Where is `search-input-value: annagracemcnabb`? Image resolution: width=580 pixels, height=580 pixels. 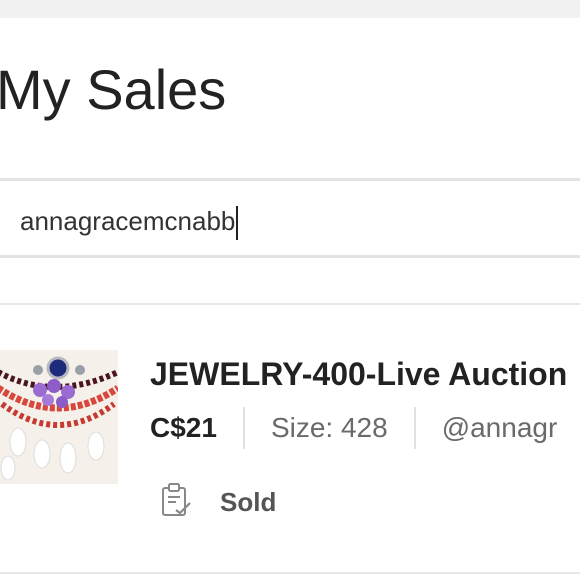
search-input-value: annagracemcnabb is located at coordinates (128, 221).